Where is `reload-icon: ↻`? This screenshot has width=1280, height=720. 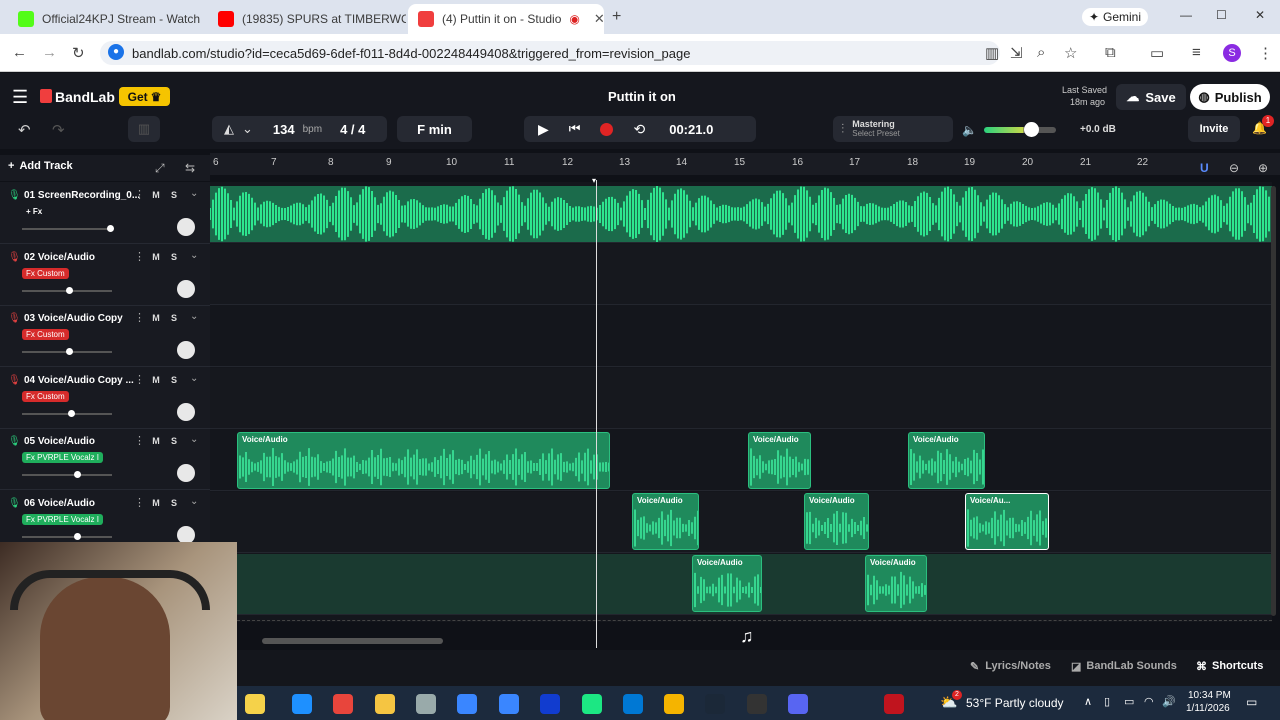 reload-icon: ↻ is located at coordinates (78, 53).